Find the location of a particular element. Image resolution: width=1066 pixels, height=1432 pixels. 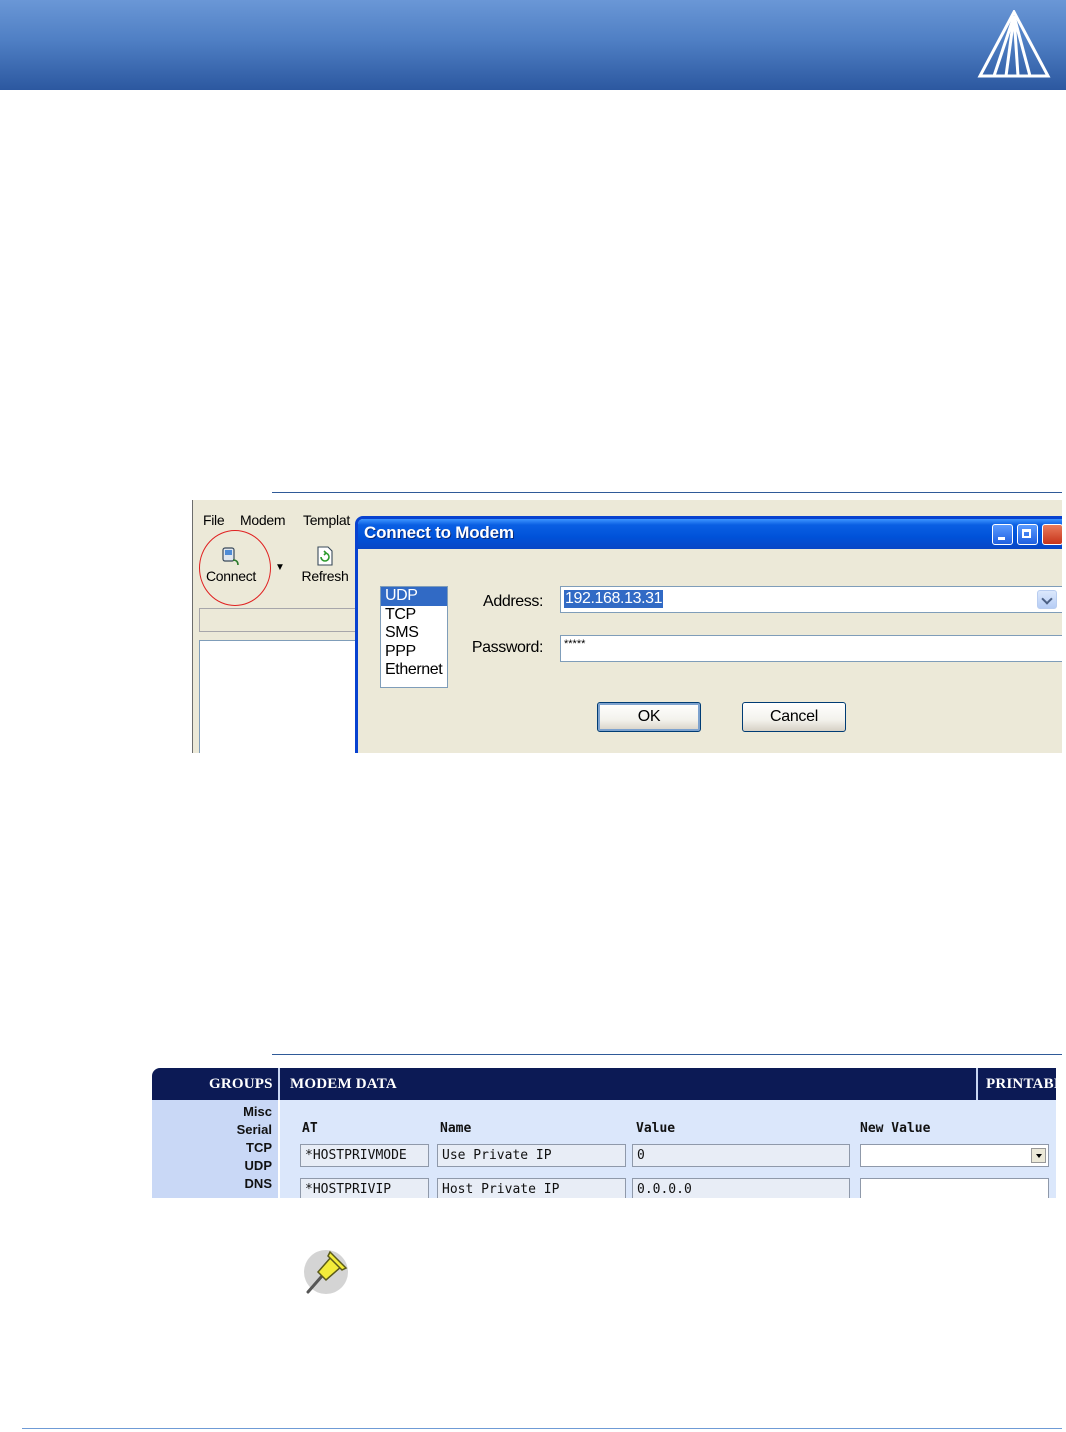

groups-header: GROUPS is located at coordinates (241, 1084).